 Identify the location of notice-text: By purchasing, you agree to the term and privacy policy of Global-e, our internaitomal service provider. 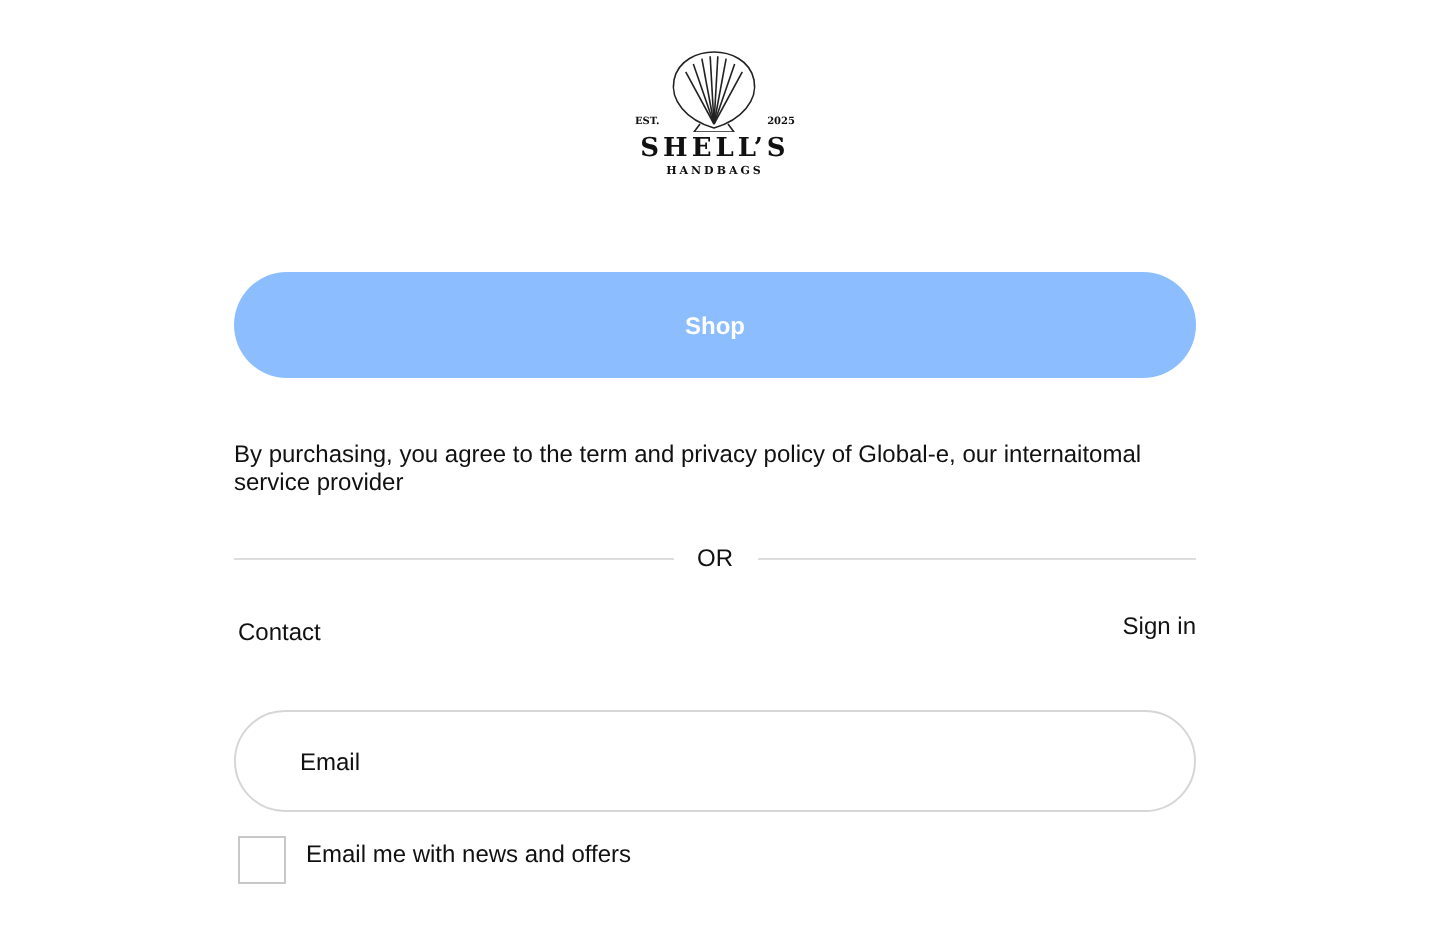
(689, 468).